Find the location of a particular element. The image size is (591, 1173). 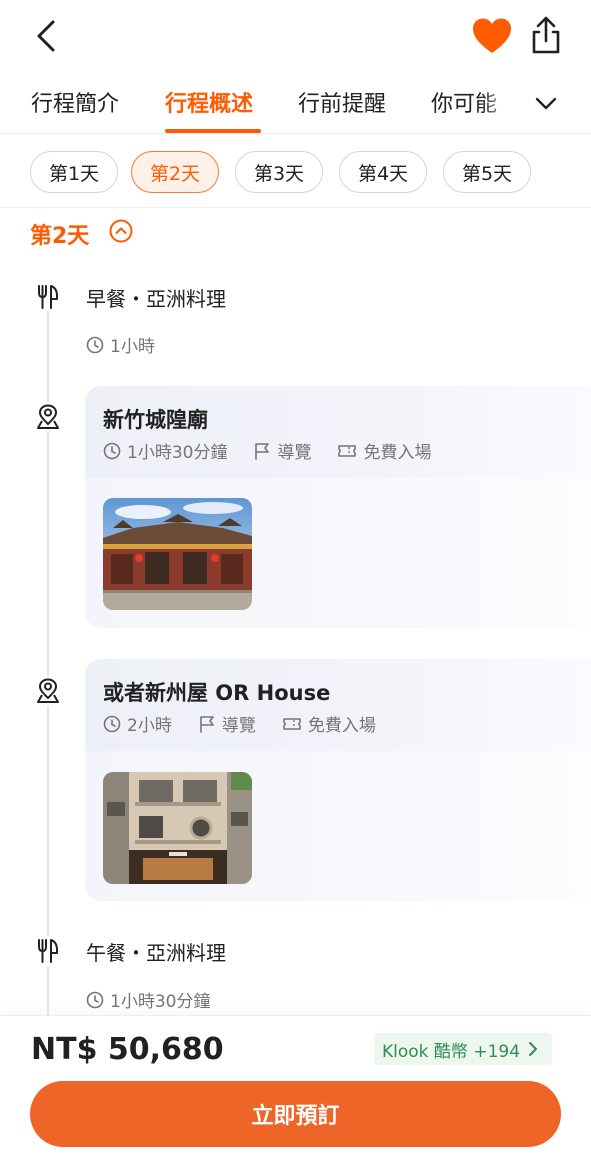

more-tabs-button is located at coordinates (546, 103).